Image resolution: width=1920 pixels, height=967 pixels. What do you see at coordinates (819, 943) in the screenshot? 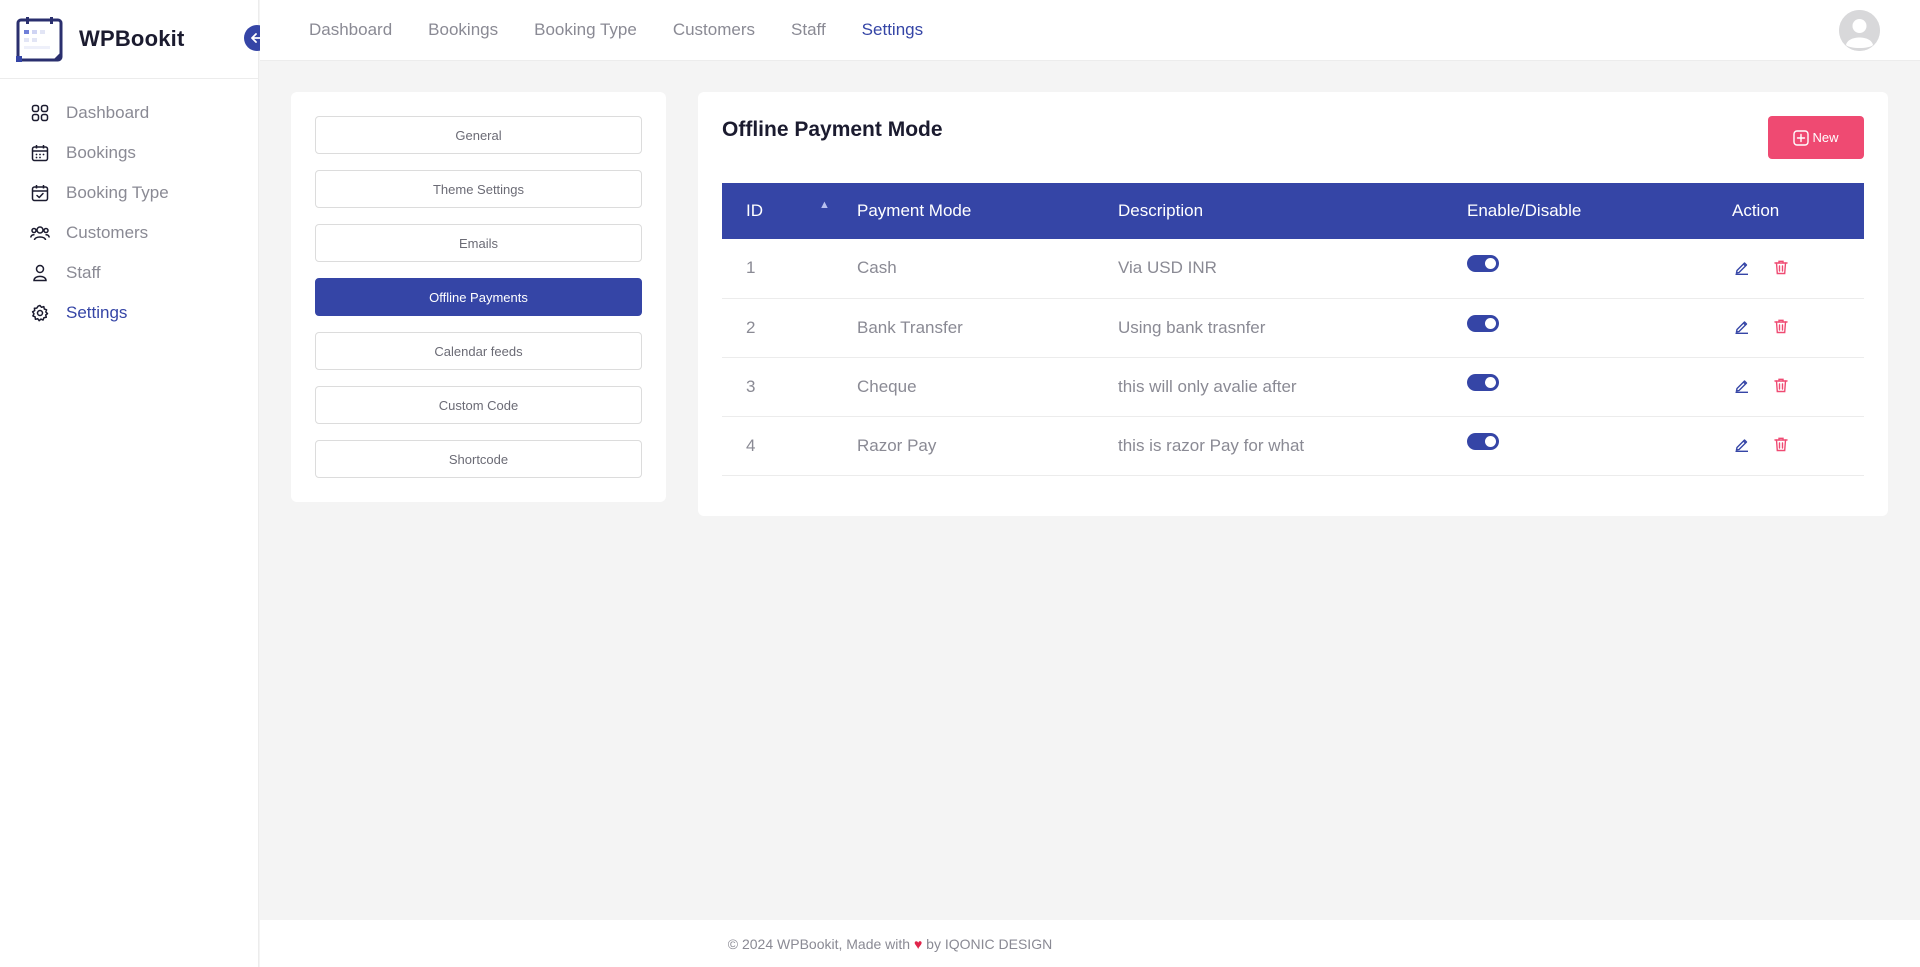
I see `footer-prefix: © 2024 WPBookit, Made with` at bounding box center [819, 943].